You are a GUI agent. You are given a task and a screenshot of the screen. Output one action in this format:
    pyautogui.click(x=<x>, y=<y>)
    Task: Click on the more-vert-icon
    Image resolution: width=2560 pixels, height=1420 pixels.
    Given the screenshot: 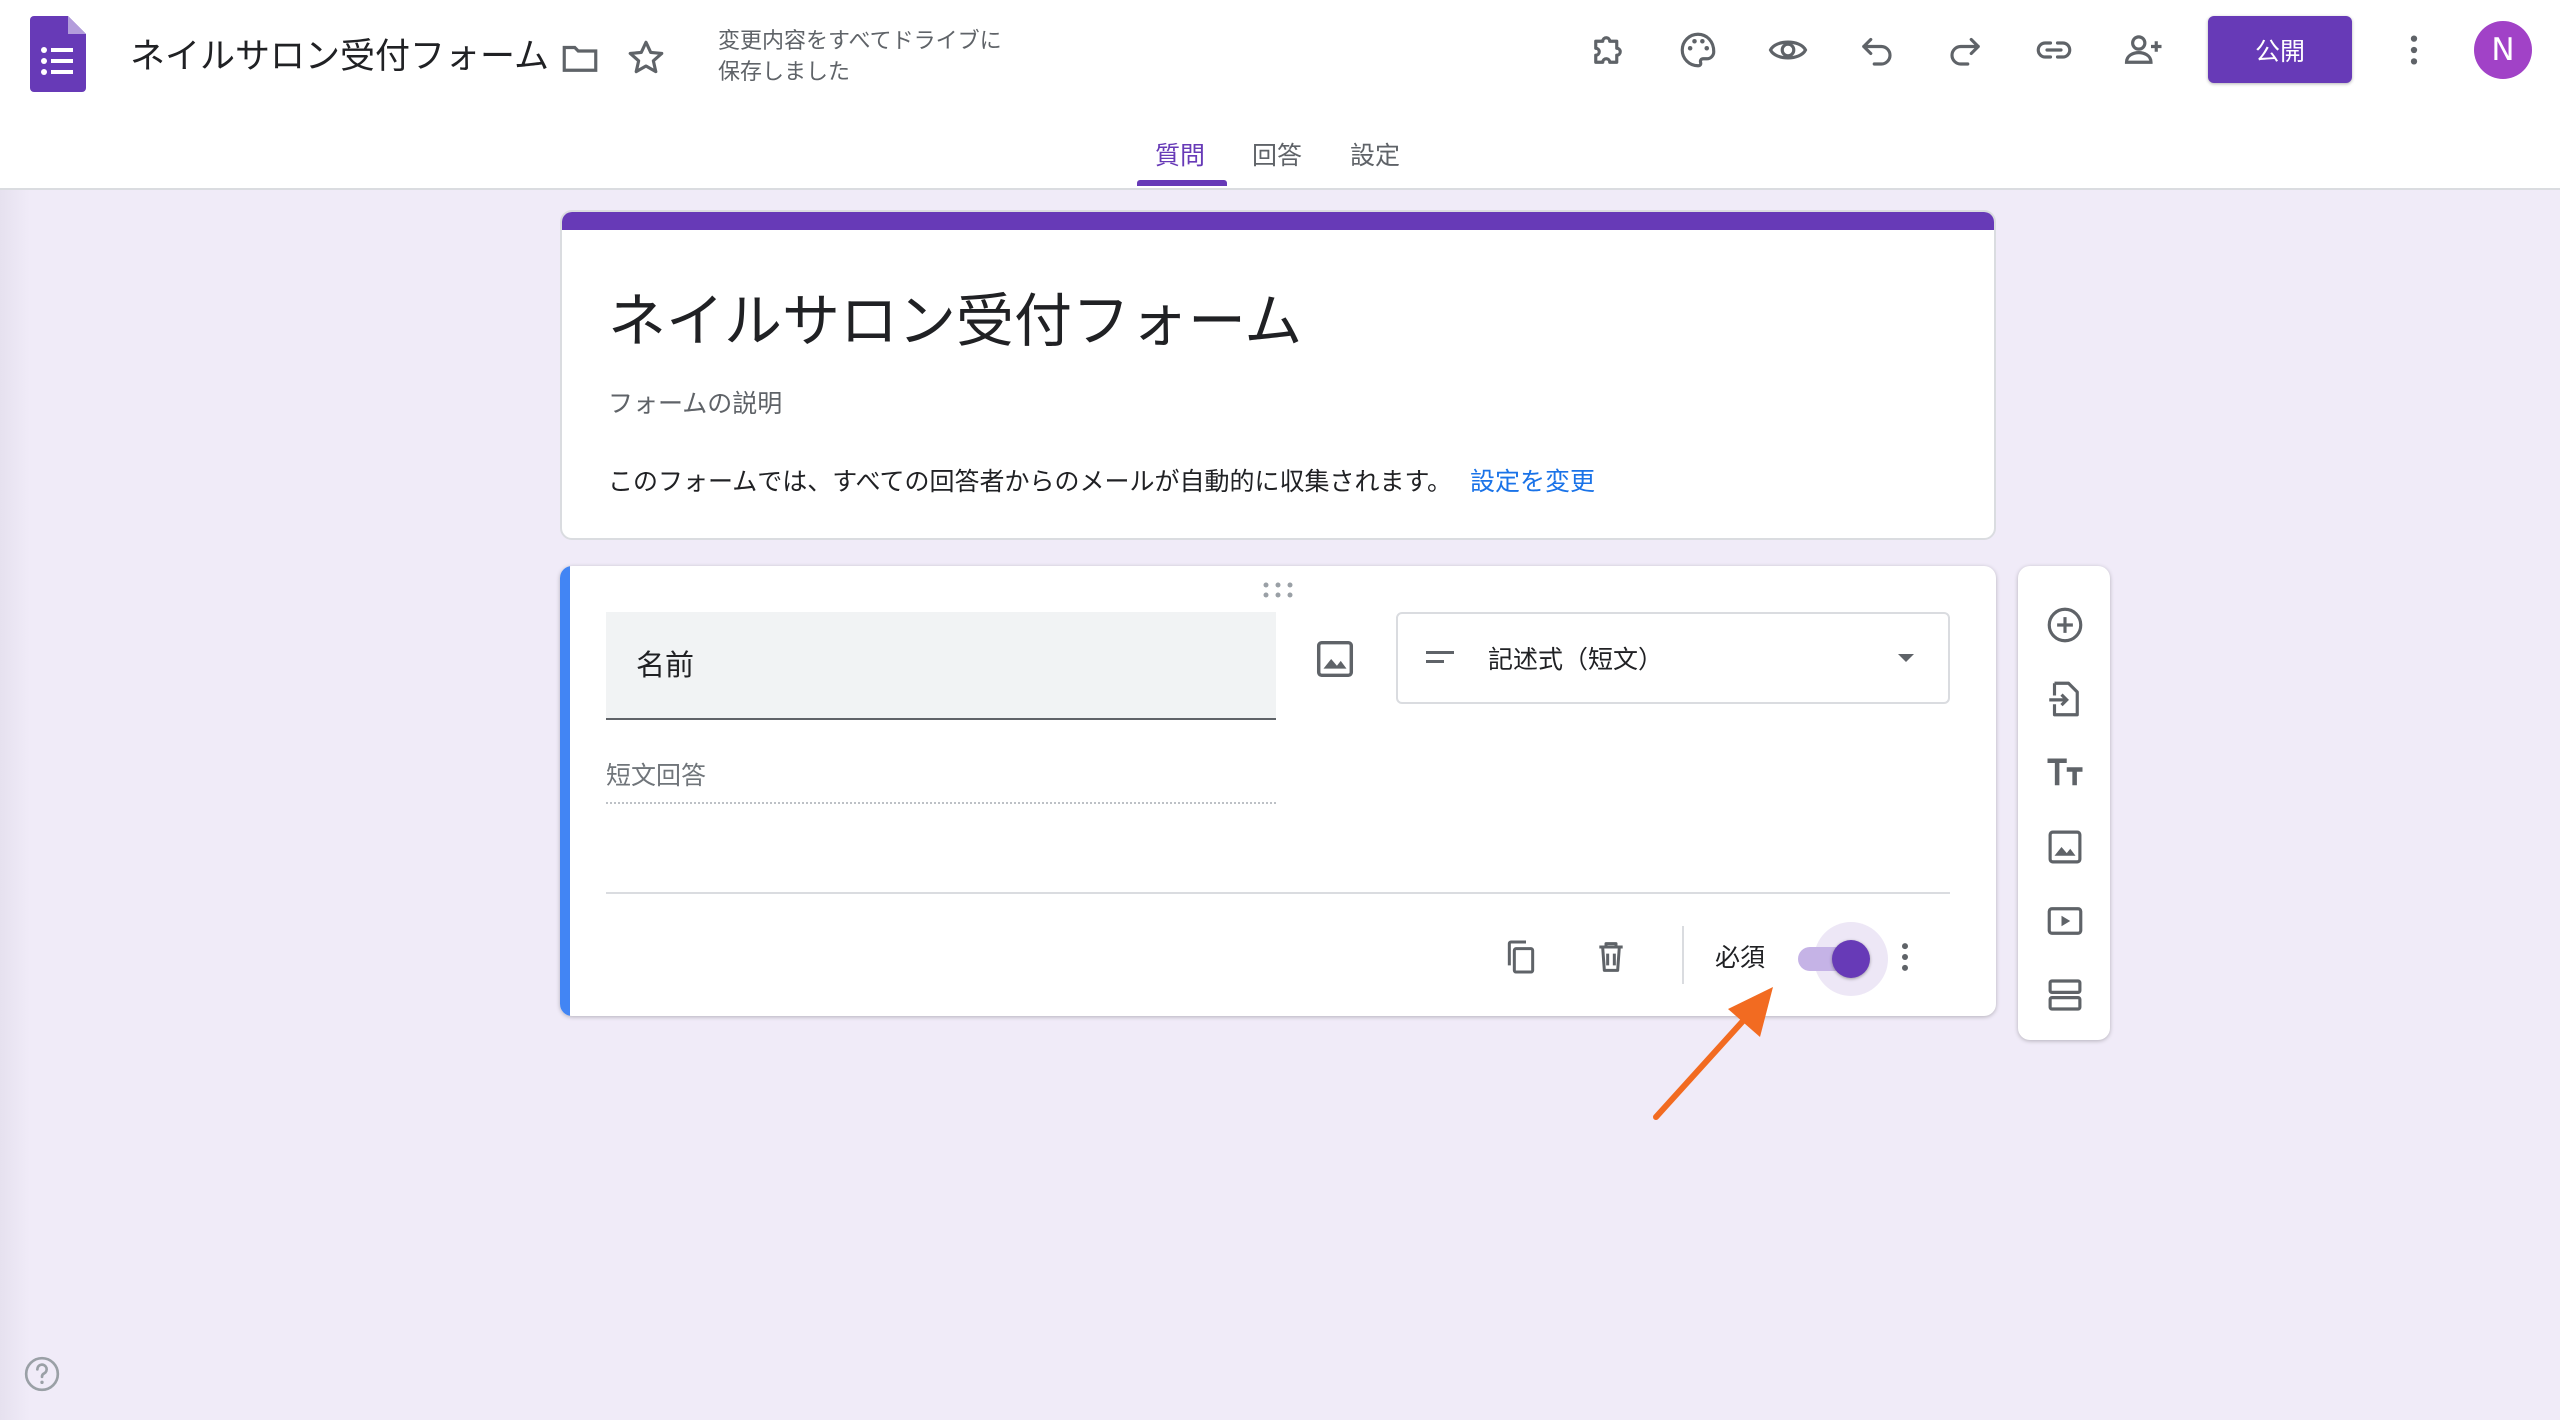 What is the action you would take?
    pyautogui.click(x=2414, y=50)
    